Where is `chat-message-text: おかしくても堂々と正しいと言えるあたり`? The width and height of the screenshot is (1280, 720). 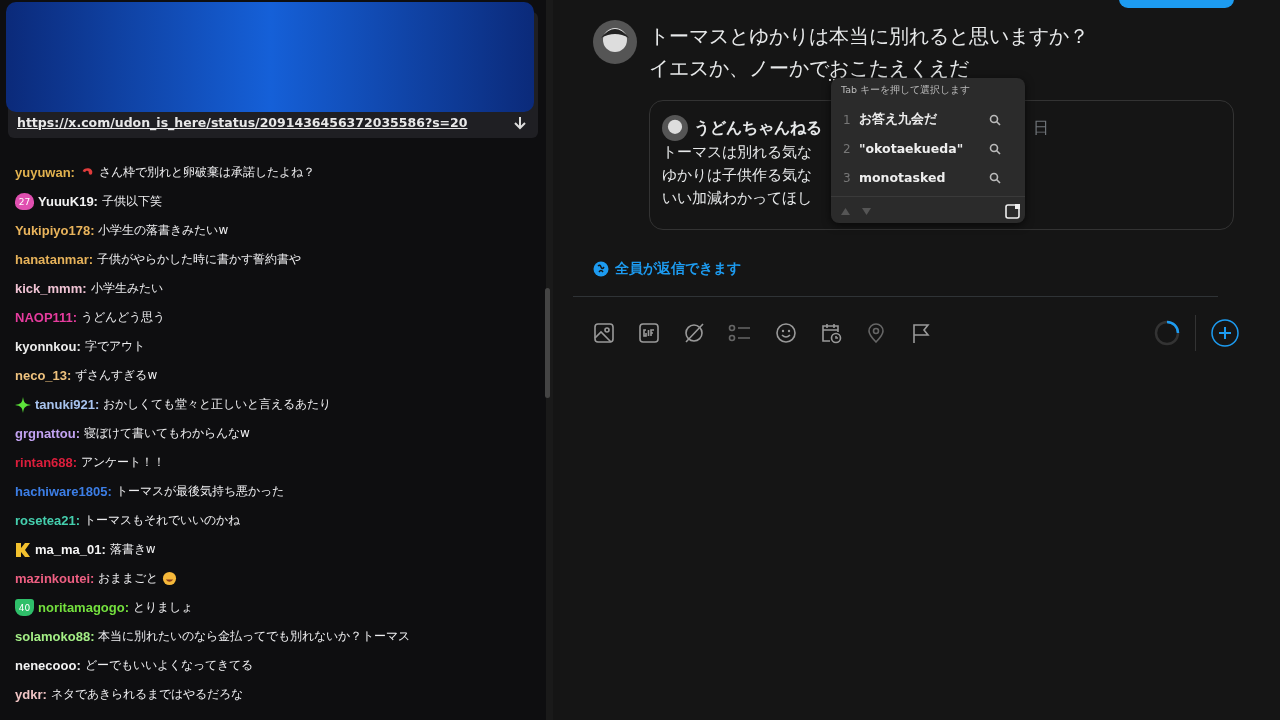 chat-message-text: おかしくても堂々と正しいと言えるあたり is located at coordinates (217, 404).